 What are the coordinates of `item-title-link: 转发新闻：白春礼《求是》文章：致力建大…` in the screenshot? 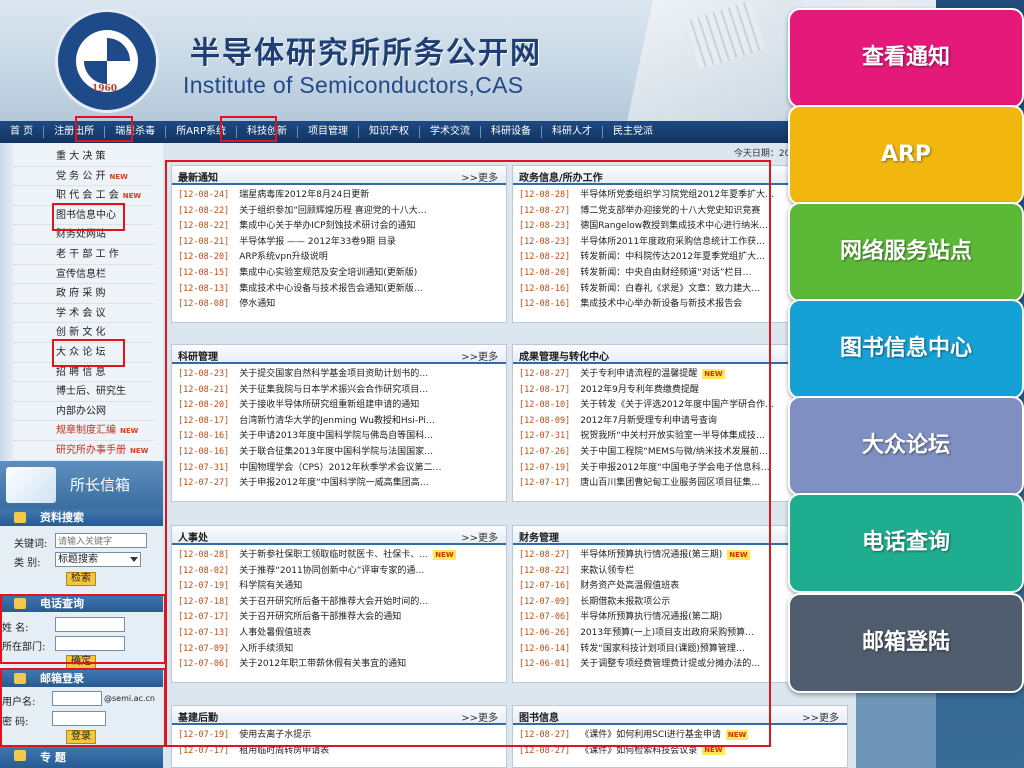 It's located at (670, 289).